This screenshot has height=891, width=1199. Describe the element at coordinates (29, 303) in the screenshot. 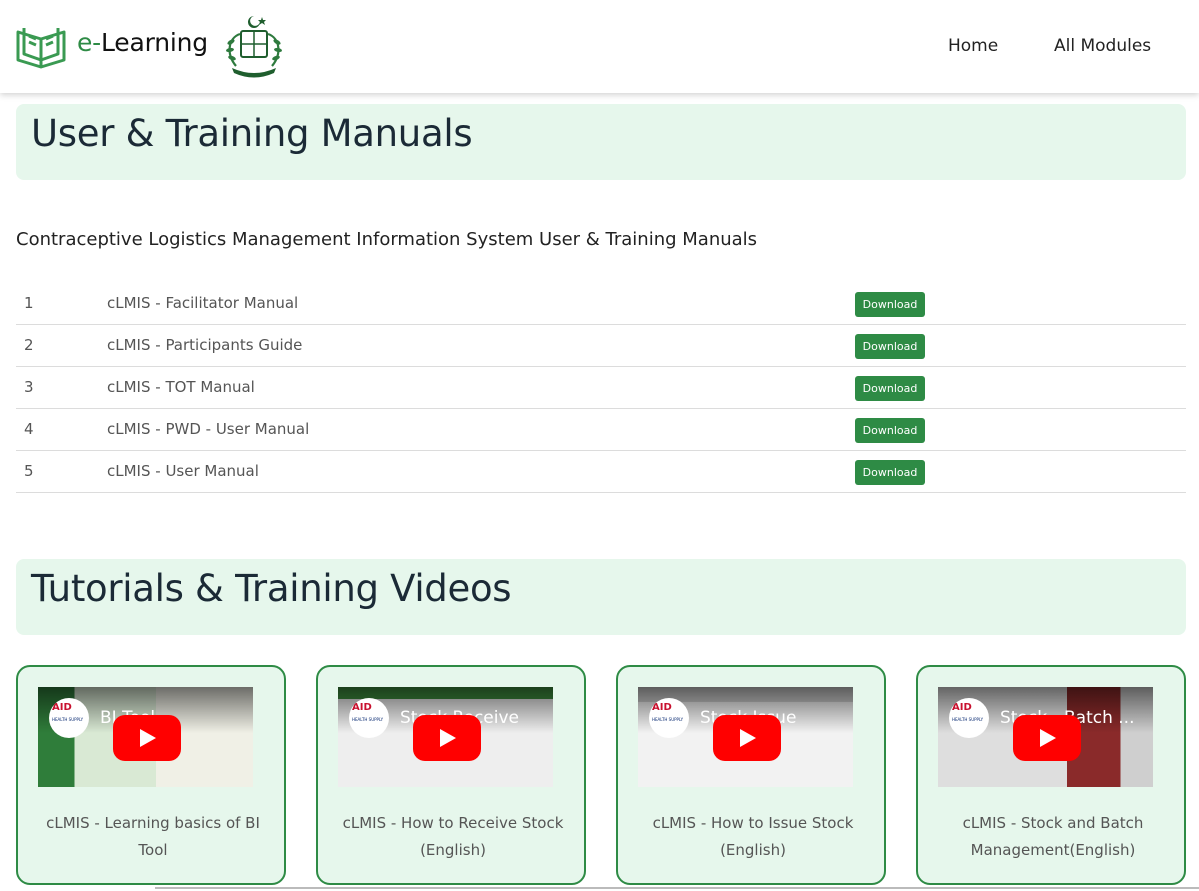

I see `row-number: 1` at that location.